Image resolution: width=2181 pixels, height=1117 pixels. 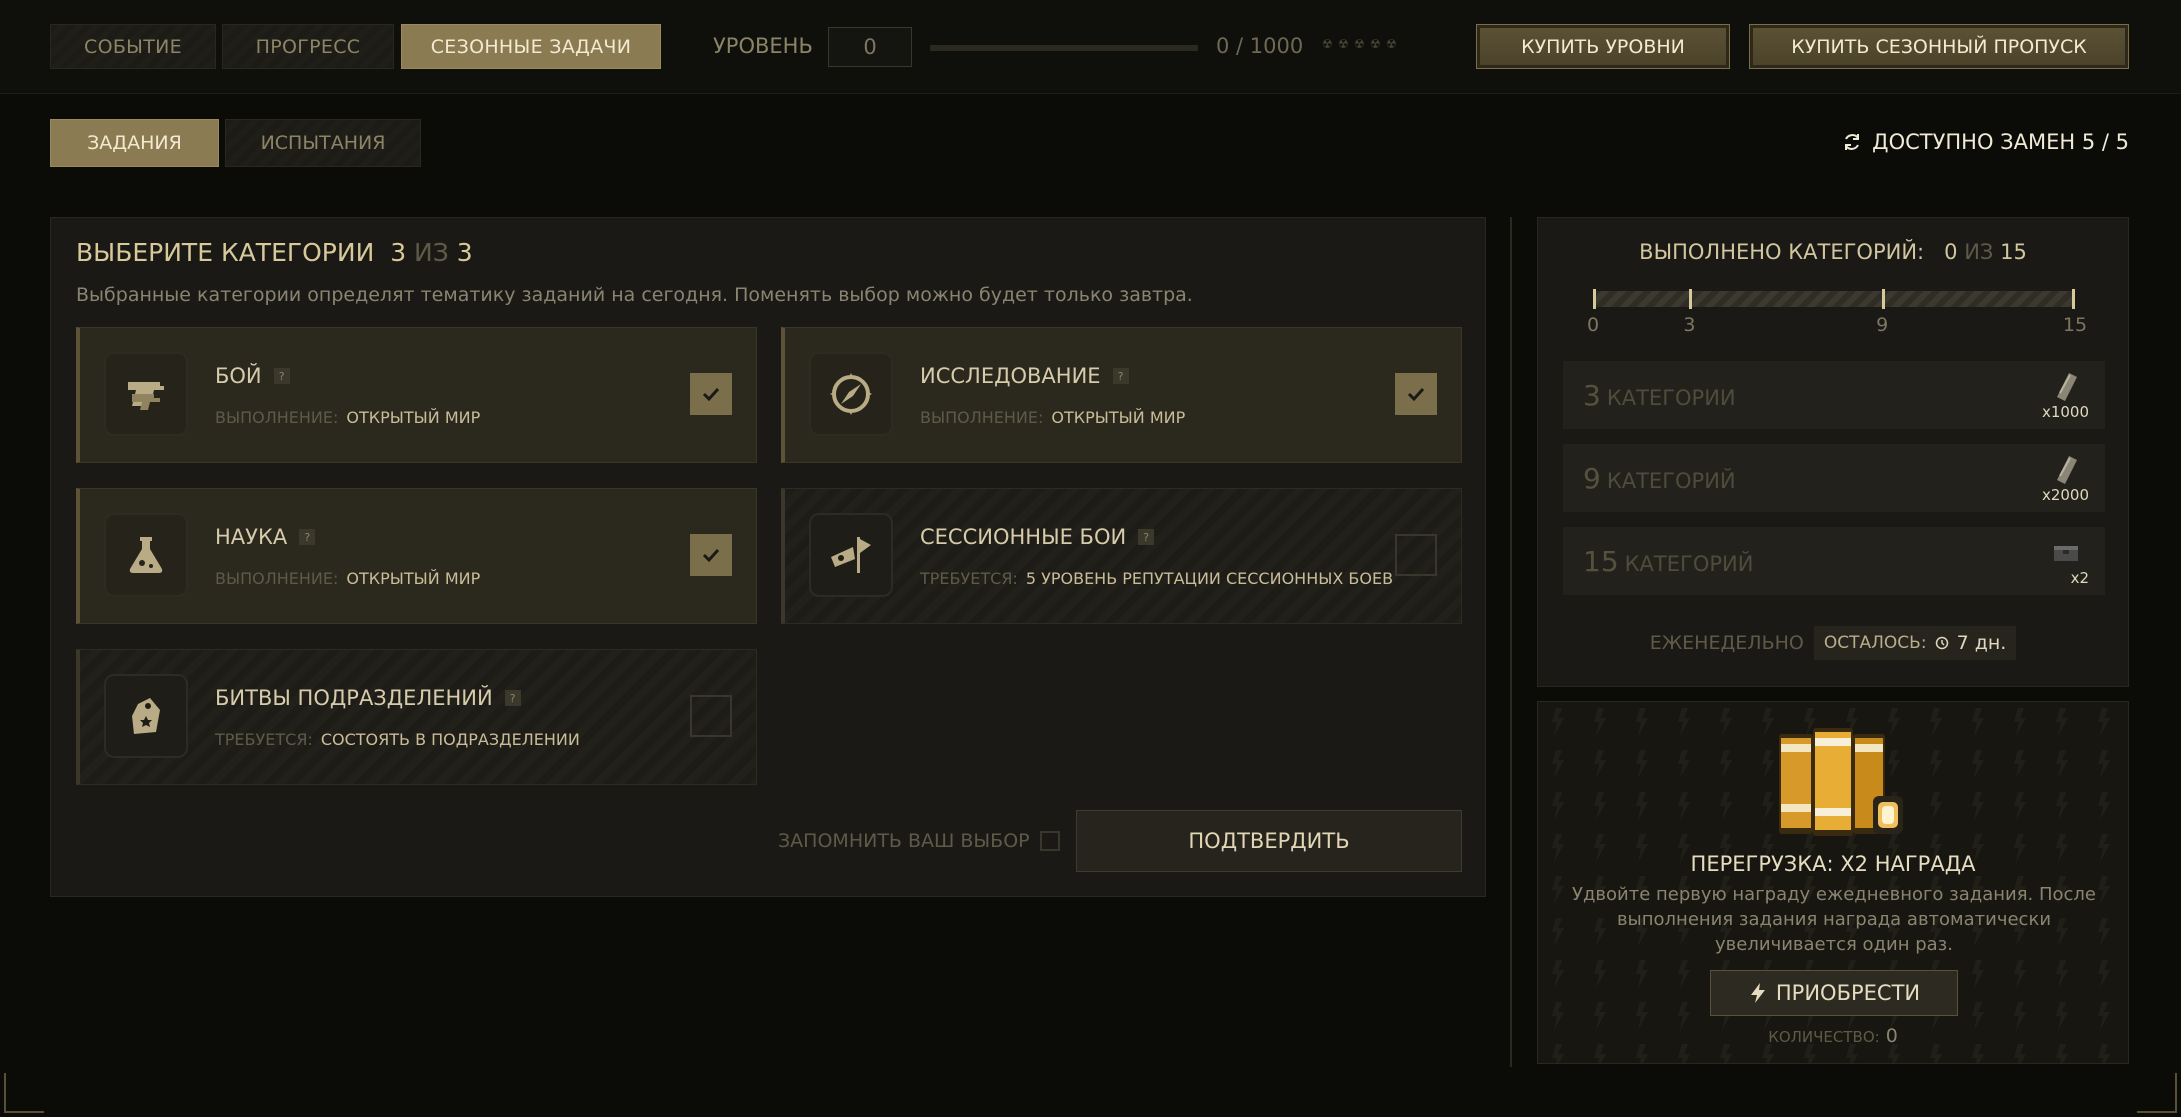 I want to click on category-name-text: ИССЛЕДОВАНИЕ, so click(x=1010, y=376).